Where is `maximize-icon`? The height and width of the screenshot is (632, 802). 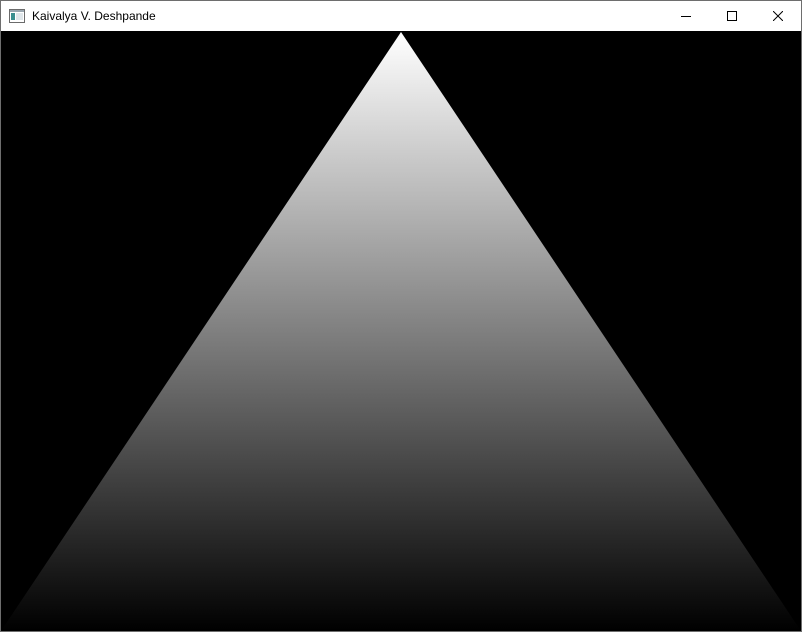 maximize-icon is located at coordinates (732, 16).